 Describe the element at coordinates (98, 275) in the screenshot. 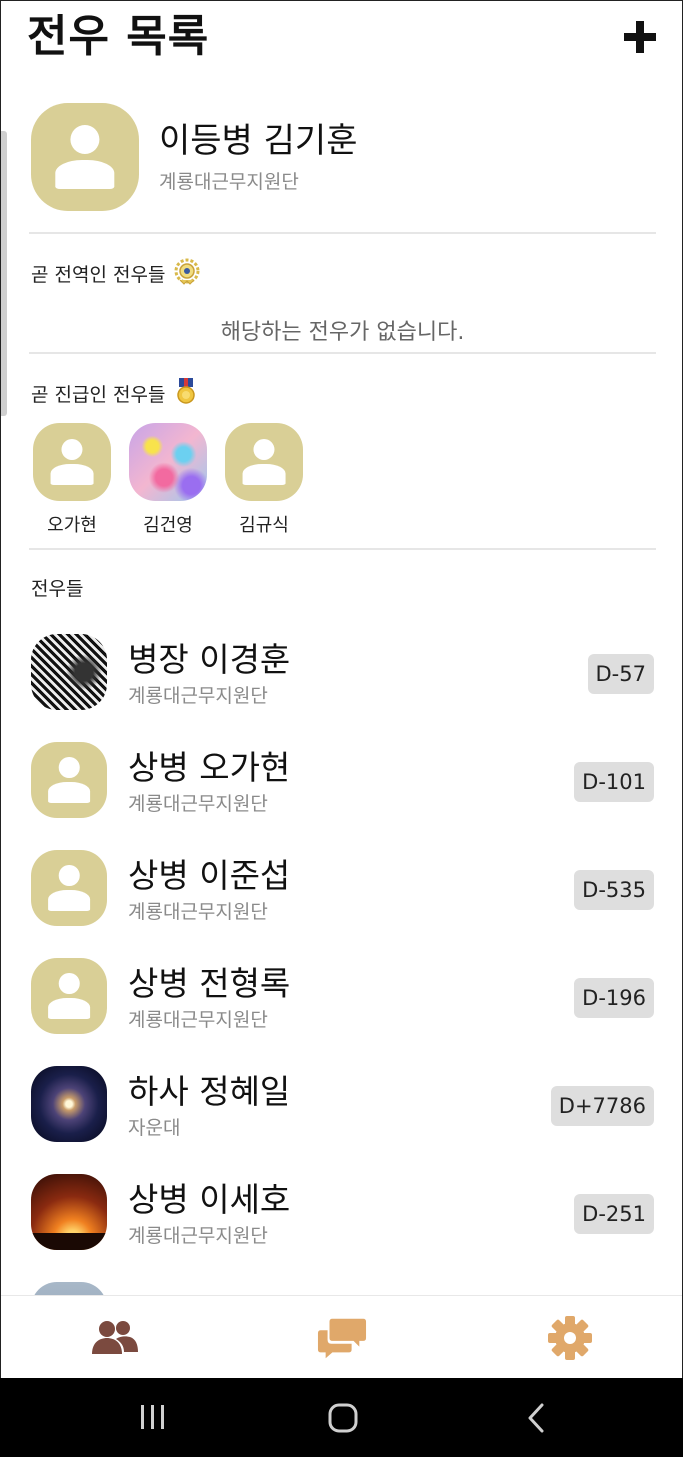

I see `discharge-section-label: 곧 전역인 전우들` at that location.